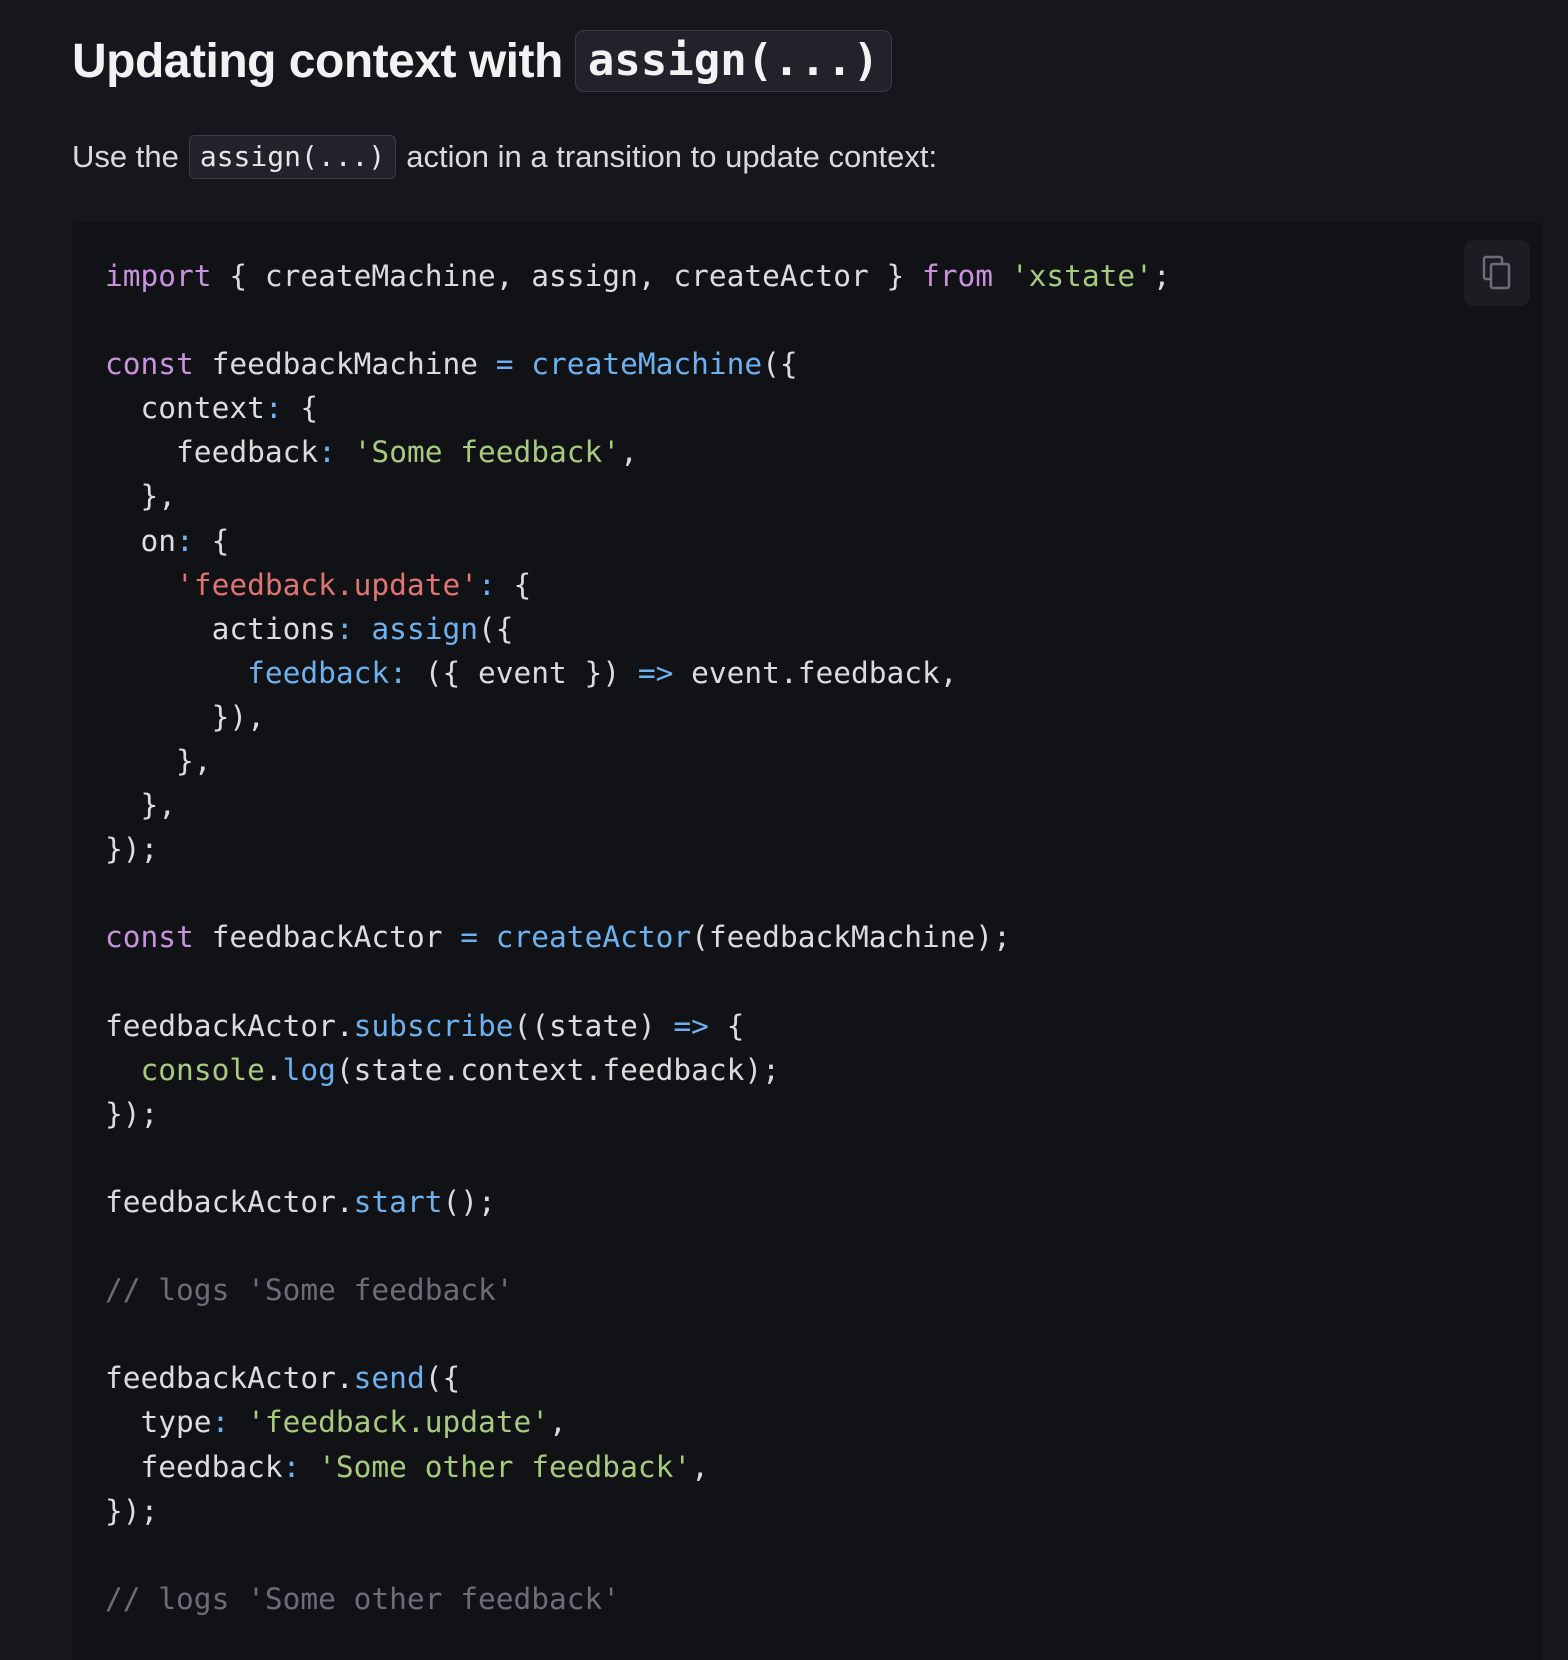 This screenshot has height=1660, width=1568. Describe the element at coordinates (487, 452) in the screenshot. I see `code-token: 'Some feedback'` at that location.